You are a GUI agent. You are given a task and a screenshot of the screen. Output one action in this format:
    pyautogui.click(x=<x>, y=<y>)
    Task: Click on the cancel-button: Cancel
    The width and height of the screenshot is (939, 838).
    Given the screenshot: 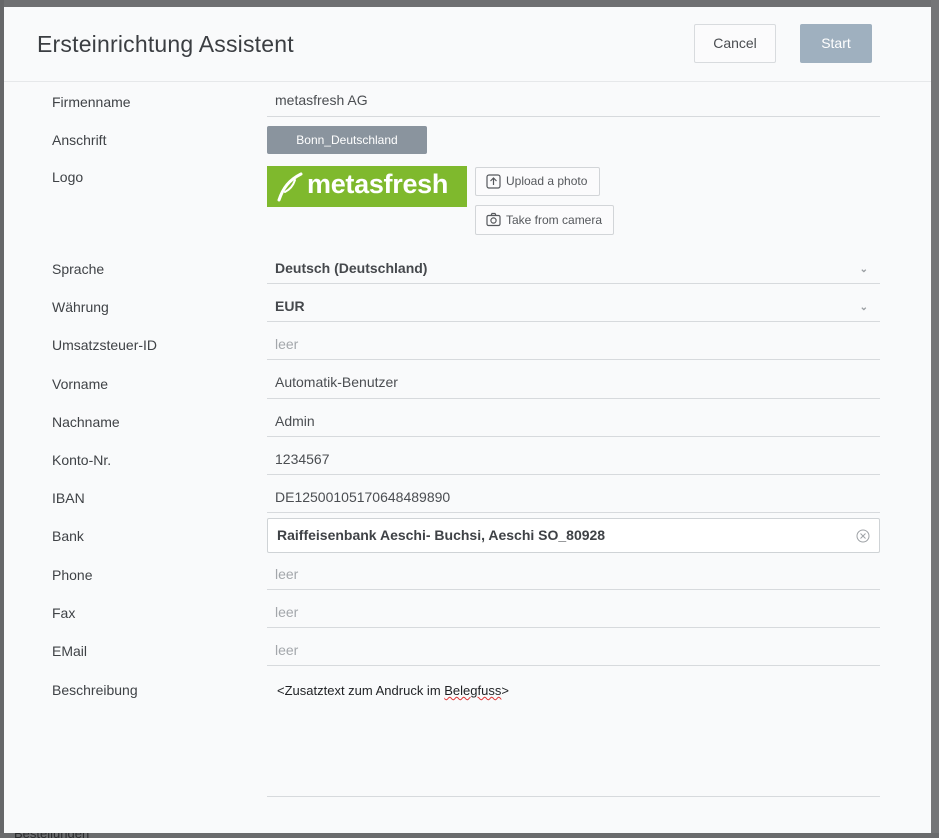 What is the action you would take?
    pyautogui.click(x=735, y=43)
    